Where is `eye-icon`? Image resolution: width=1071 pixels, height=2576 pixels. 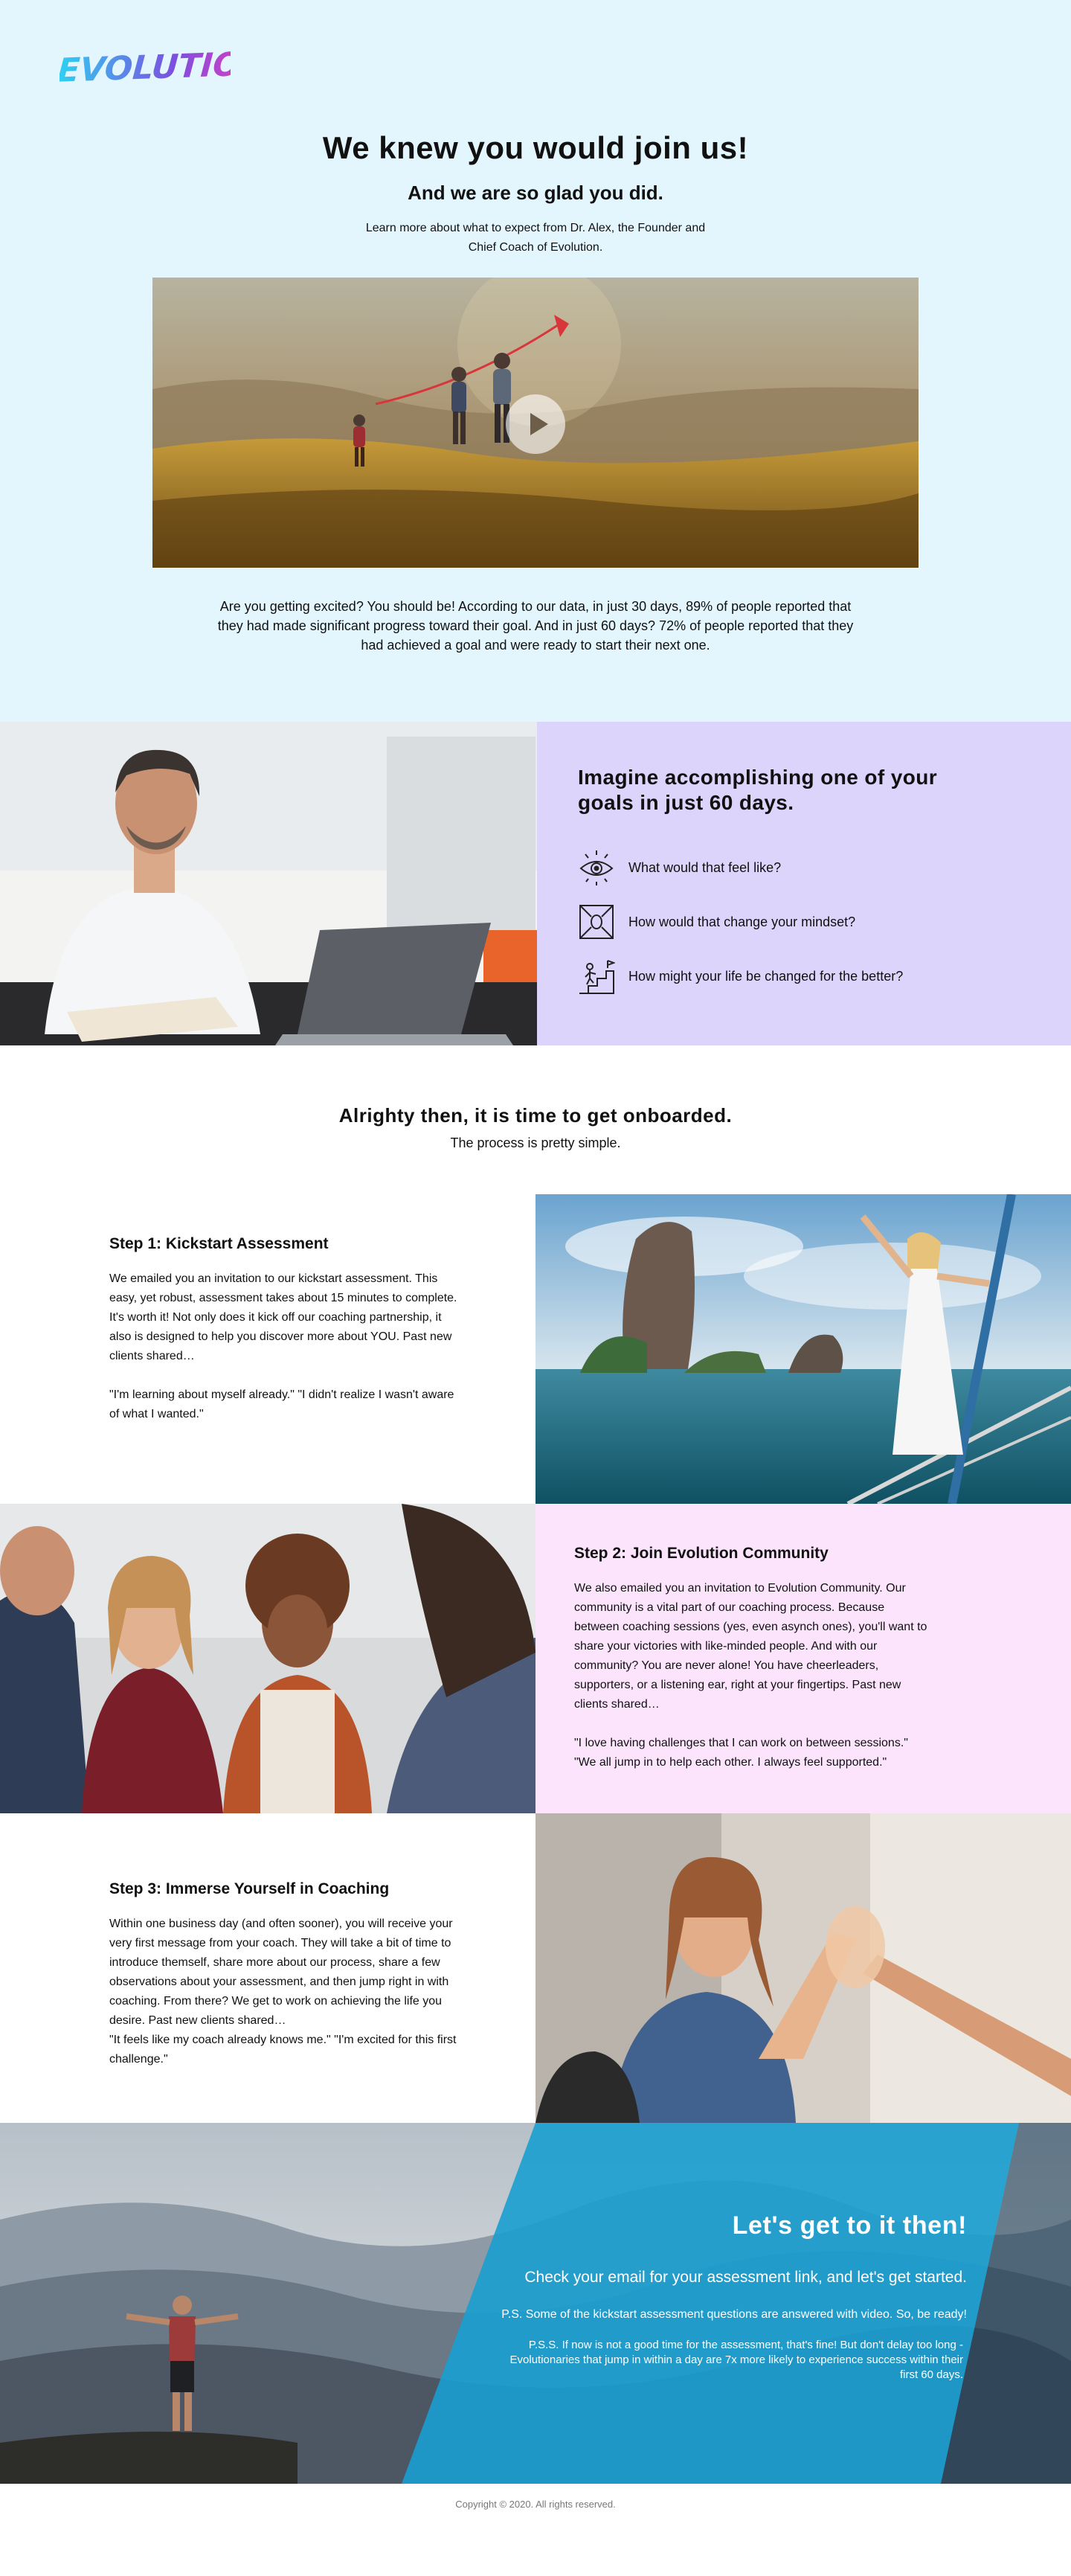
eye-icon is located at coordinates (596, 867).